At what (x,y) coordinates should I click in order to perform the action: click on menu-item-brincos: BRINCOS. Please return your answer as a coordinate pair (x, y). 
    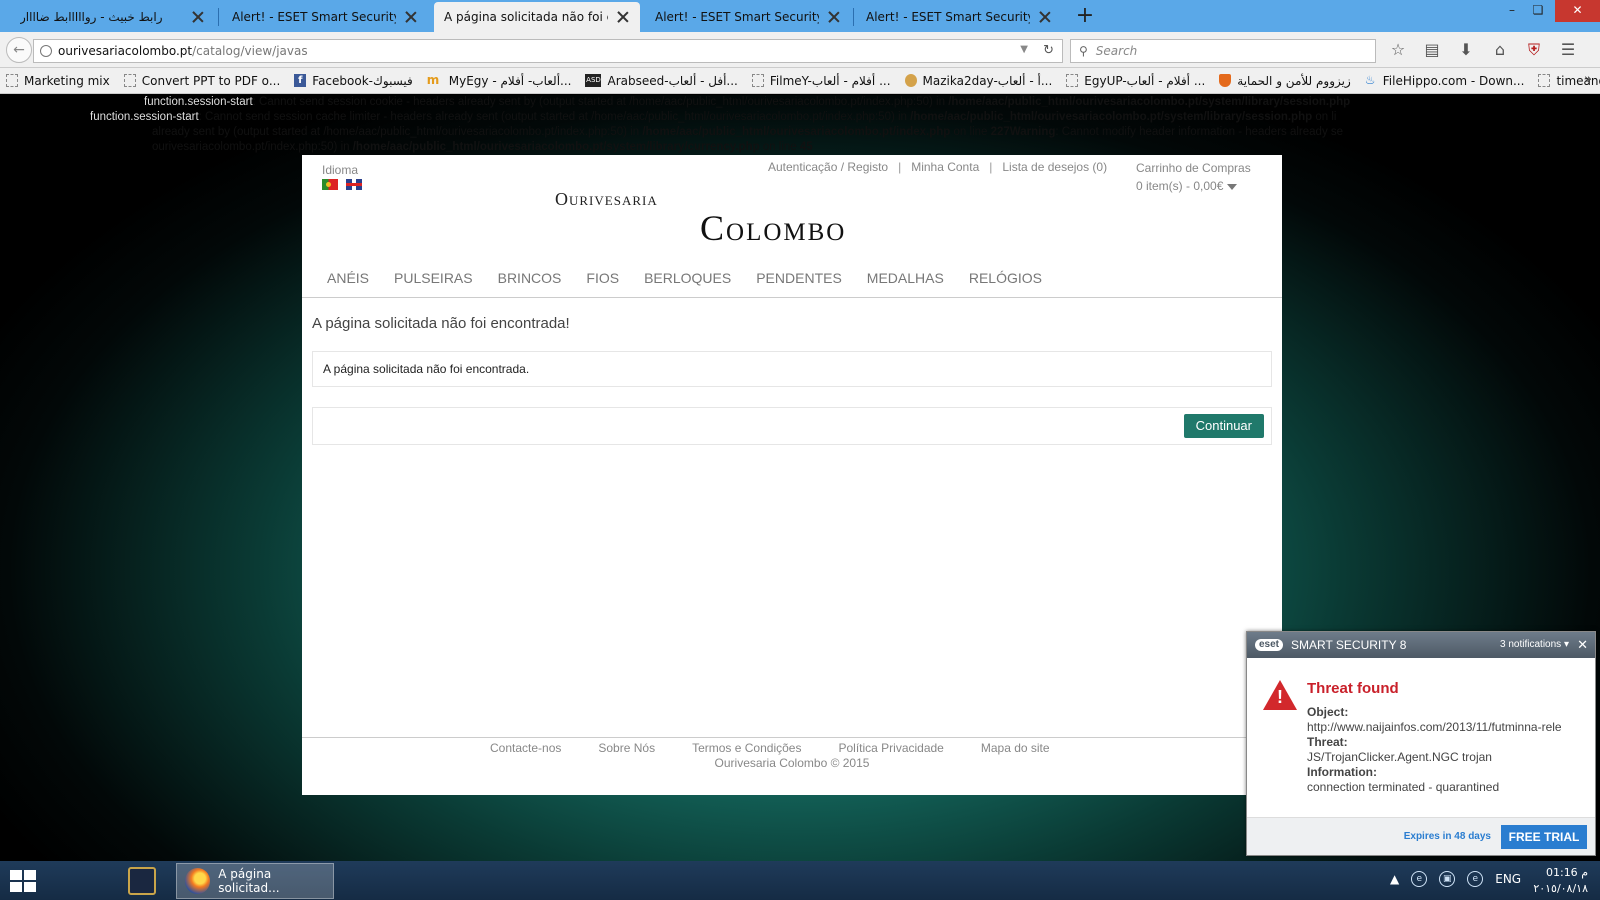
    Looking at the image, I should click on (530, 278).